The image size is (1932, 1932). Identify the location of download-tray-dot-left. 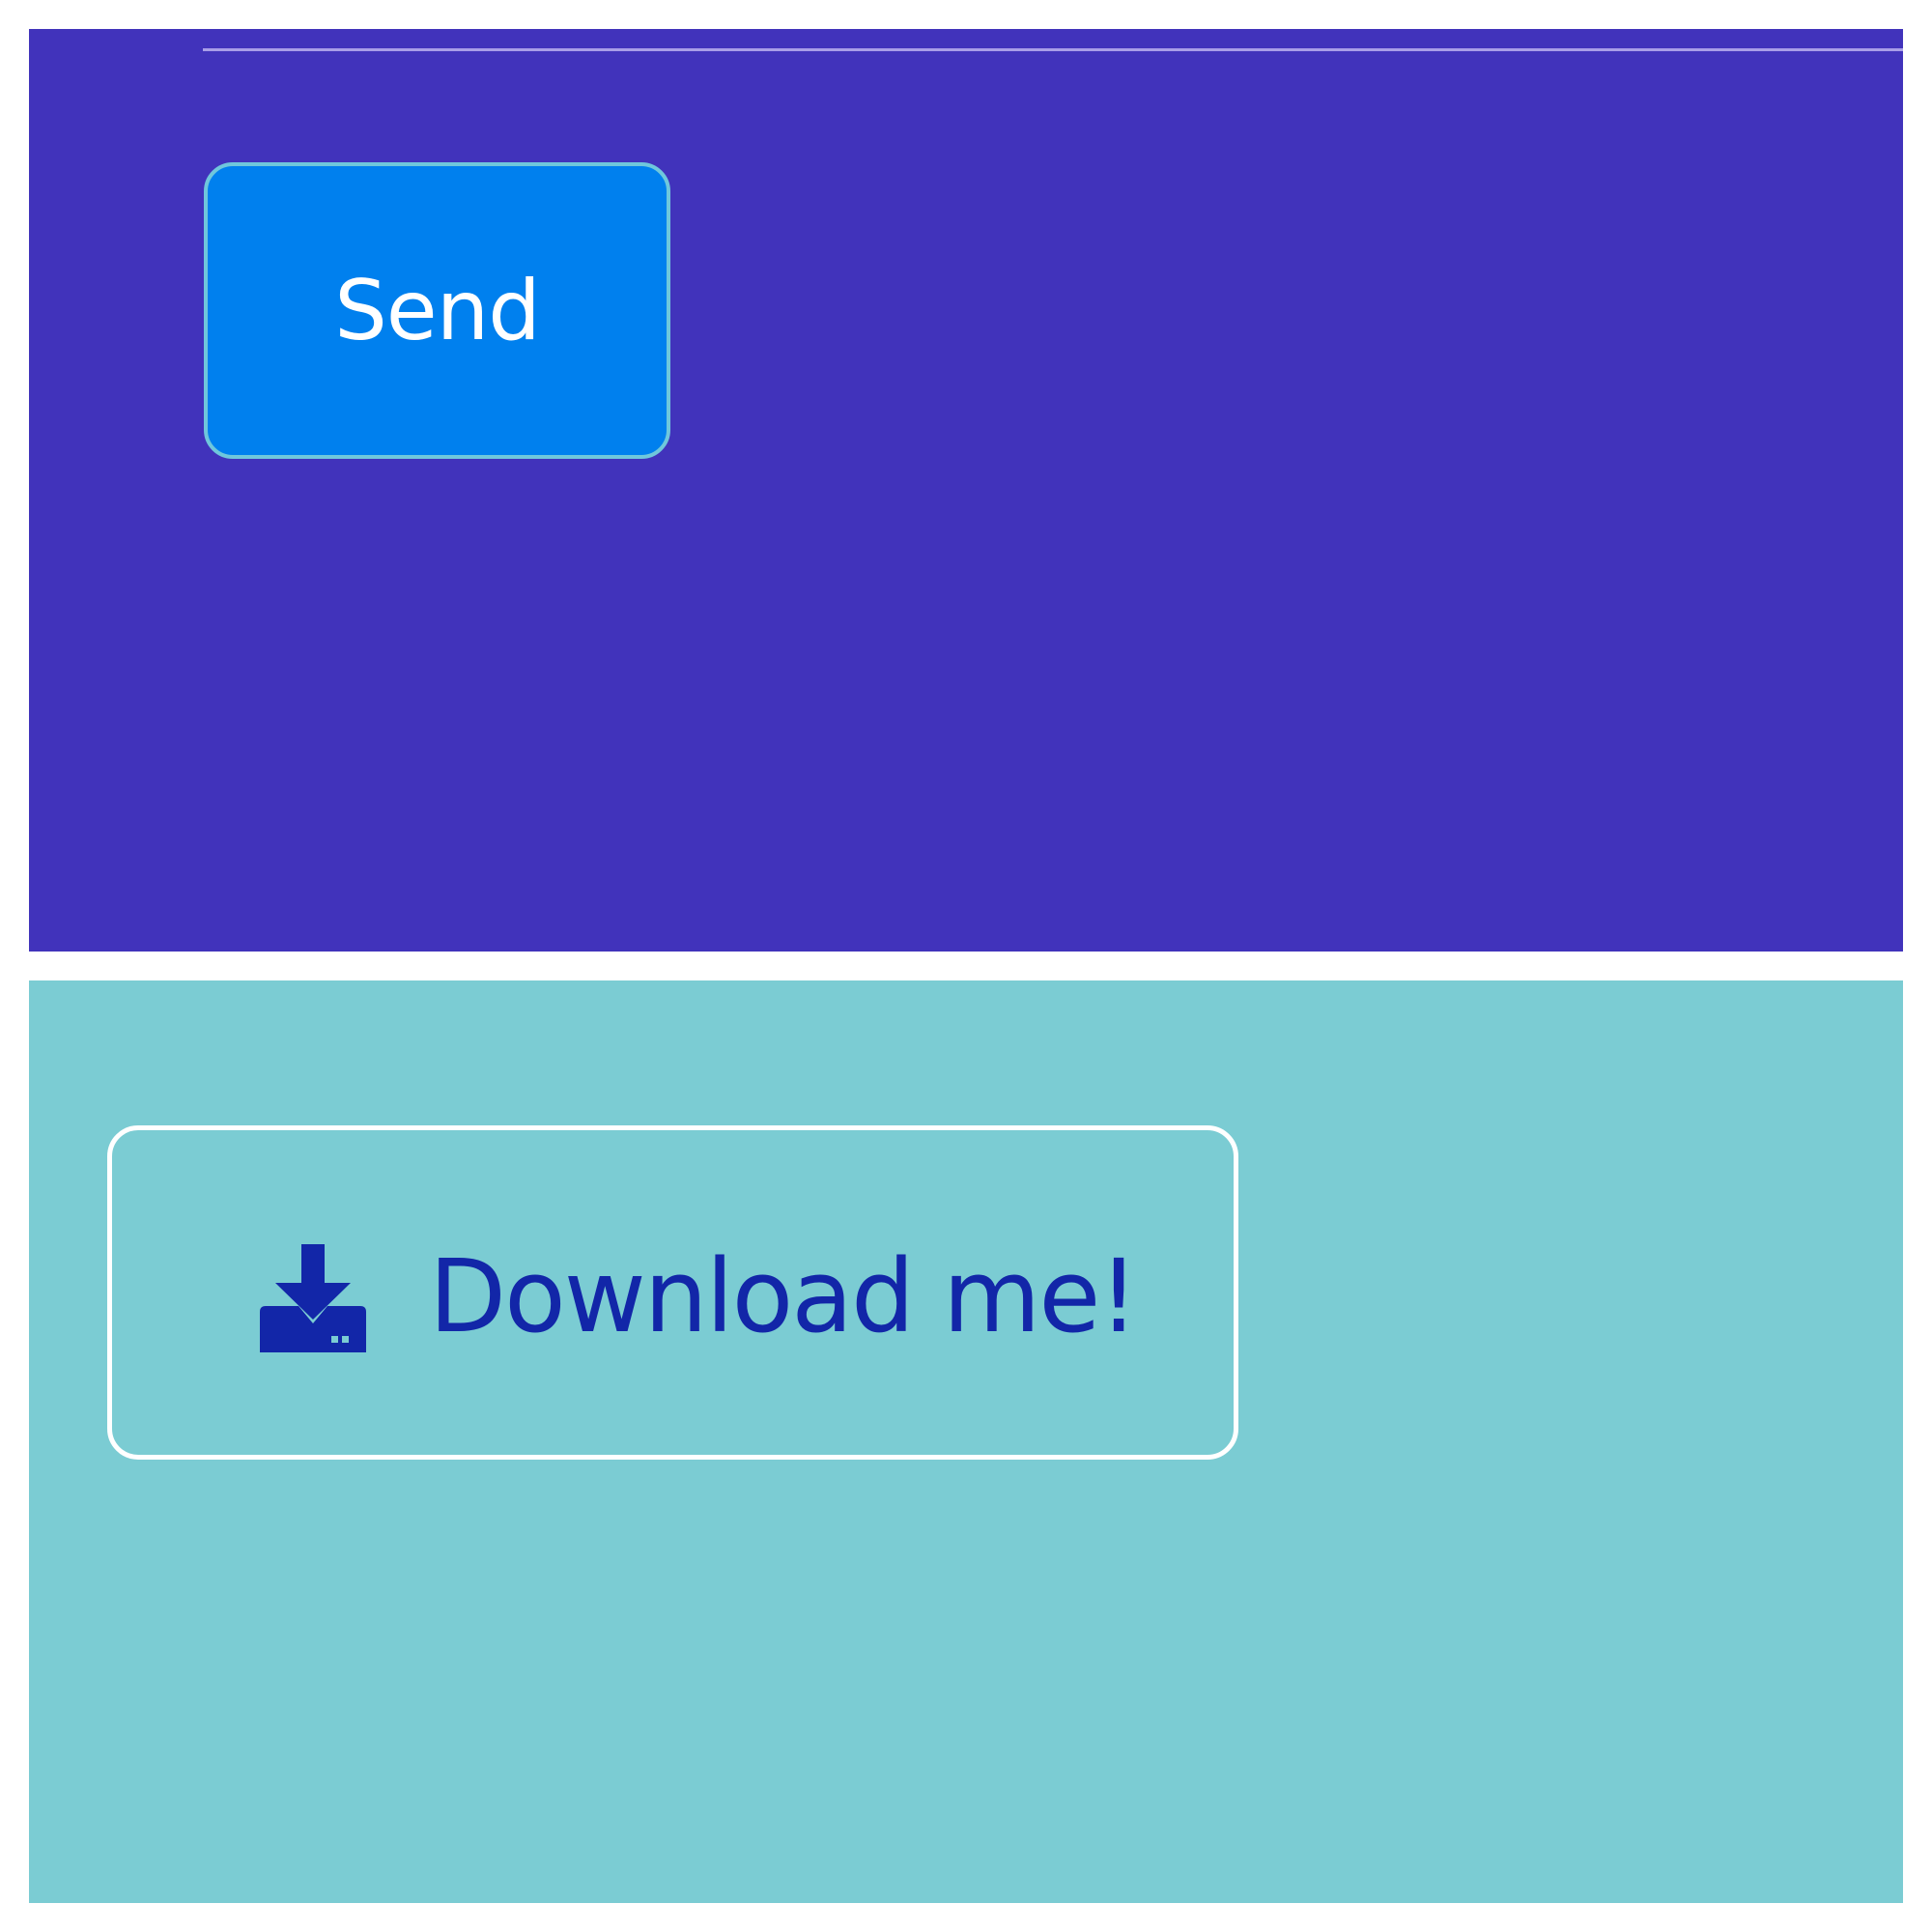
(334, 1339).